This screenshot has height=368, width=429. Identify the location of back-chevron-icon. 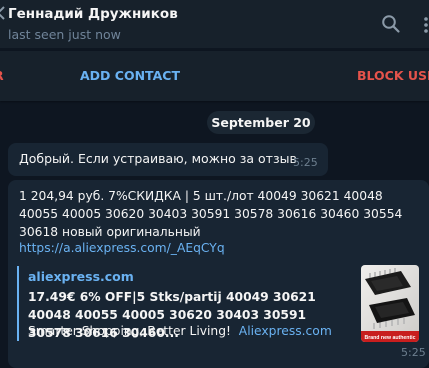
(3, 13).